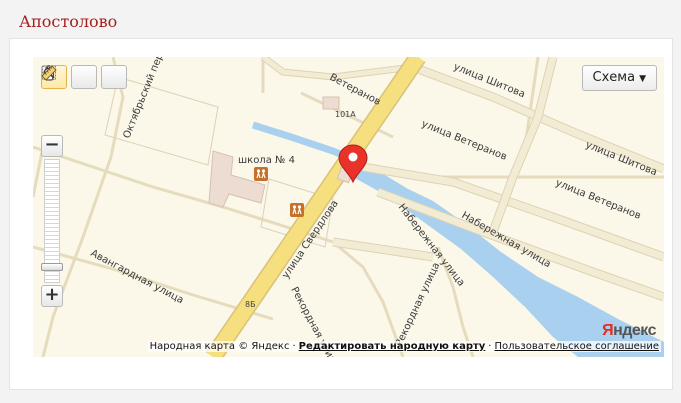 Image resolution: width=681 pixels, height=403 pixels. What do you see at coordinates (392, 346) in the screenshot?
I see `edit-map-link: Редактировать народную карту` at bounding box center [392, 346].